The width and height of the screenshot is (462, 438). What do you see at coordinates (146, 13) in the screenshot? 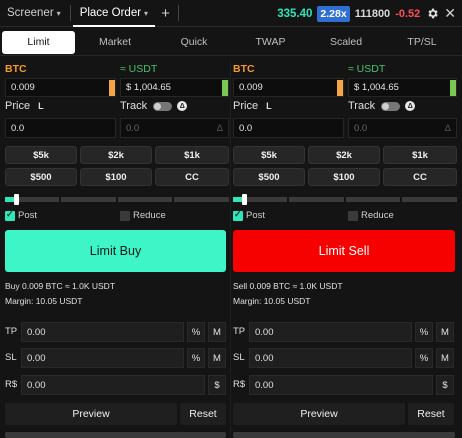
I see `chevron-down-icon: ▾` at bounding box center [146, 13].